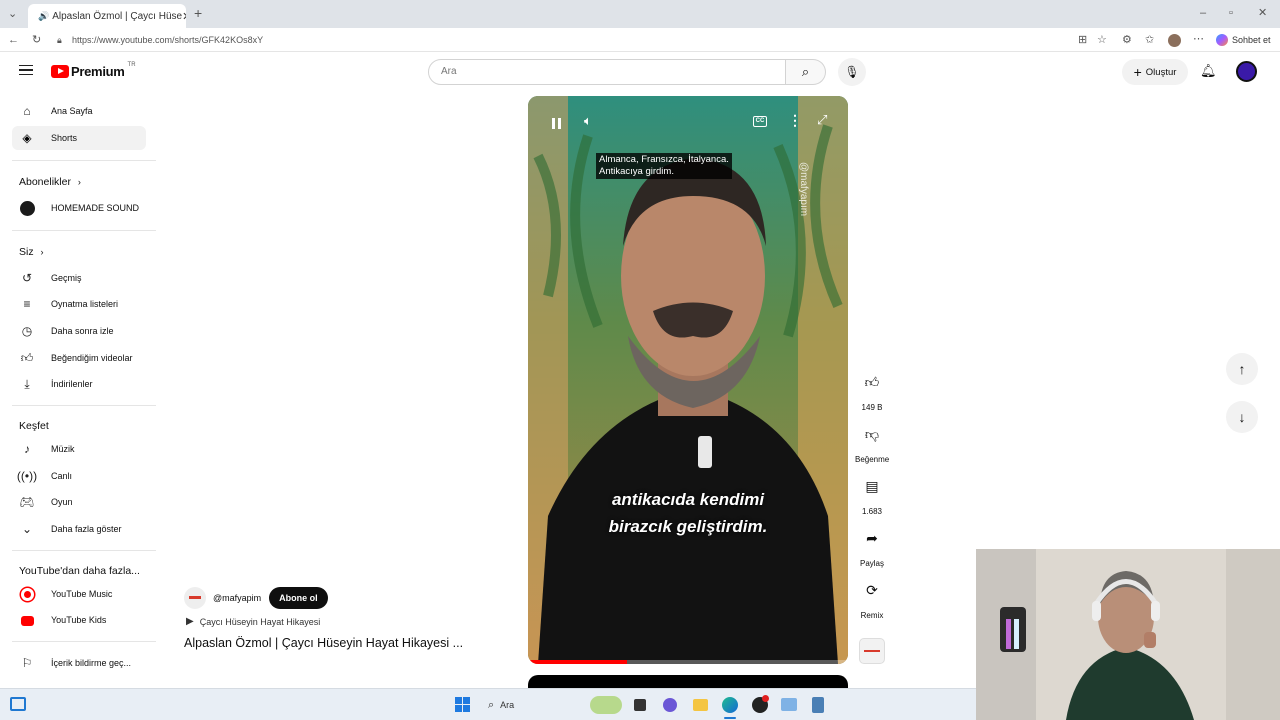 Image resolution: width=1280 pixels, height=720 pixels. I want to click on profile-avatar, so click(1174, 40).